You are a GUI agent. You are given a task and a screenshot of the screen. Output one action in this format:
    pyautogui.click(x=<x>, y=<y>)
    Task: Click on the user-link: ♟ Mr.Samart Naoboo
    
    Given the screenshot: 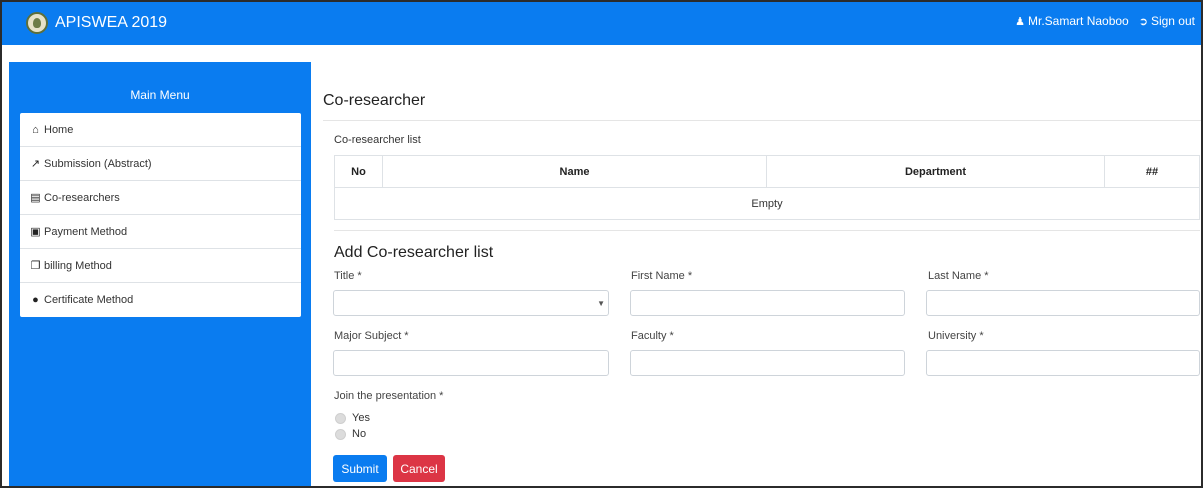 What is the action you would take?
    pyautogui.click(x=1072, y=21)
    